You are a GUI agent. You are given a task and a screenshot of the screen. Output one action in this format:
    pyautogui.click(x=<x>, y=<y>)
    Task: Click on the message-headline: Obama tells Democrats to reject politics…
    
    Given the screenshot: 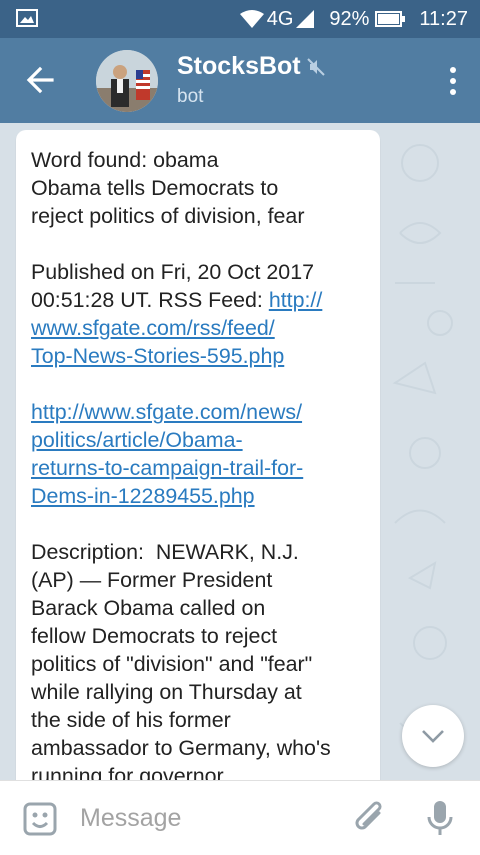 What is the action you would take?
    pyautogui.click(x=168, y=202)
    